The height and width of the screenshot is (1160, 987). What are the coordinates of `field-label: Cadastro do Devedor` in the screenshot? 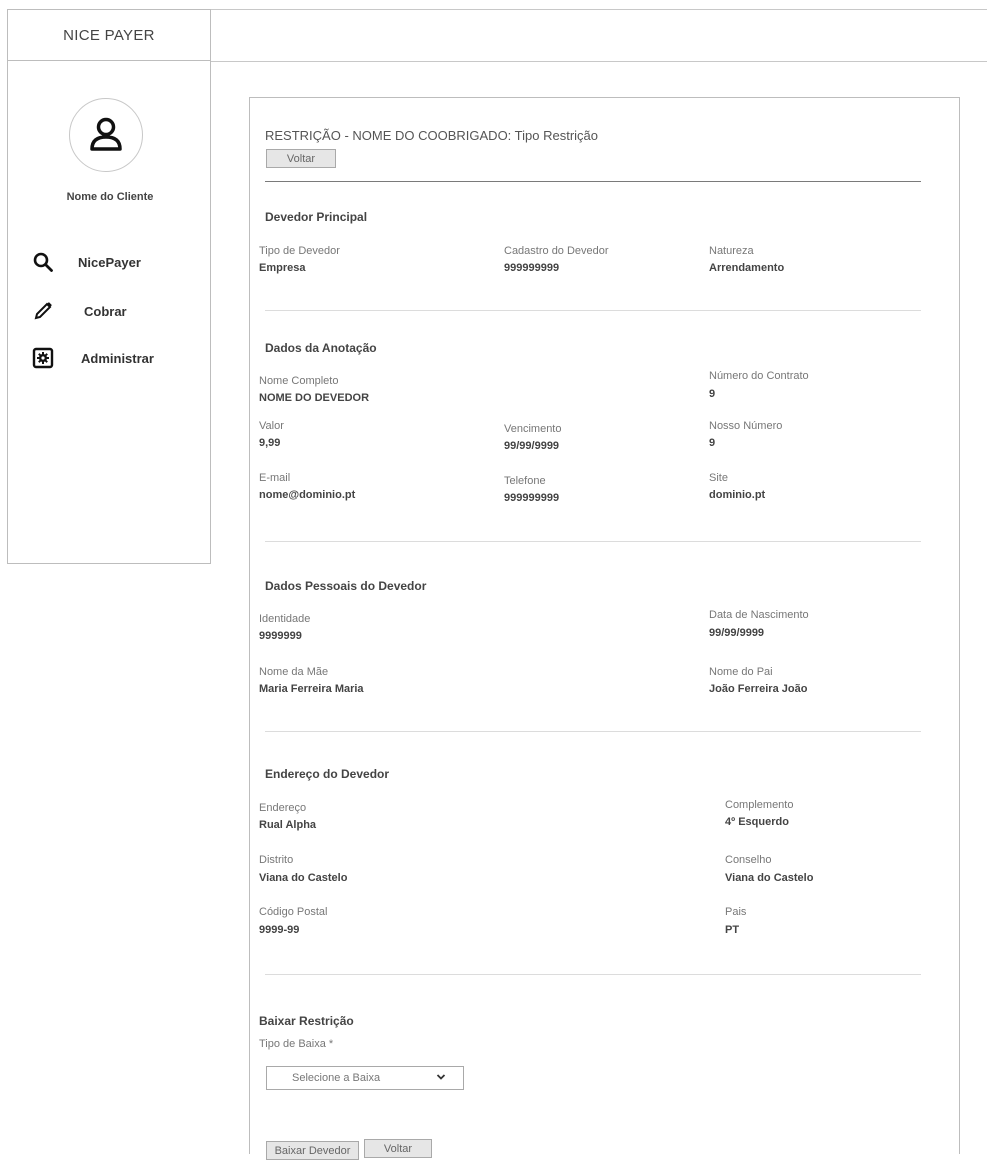 It's located at (556, 251).